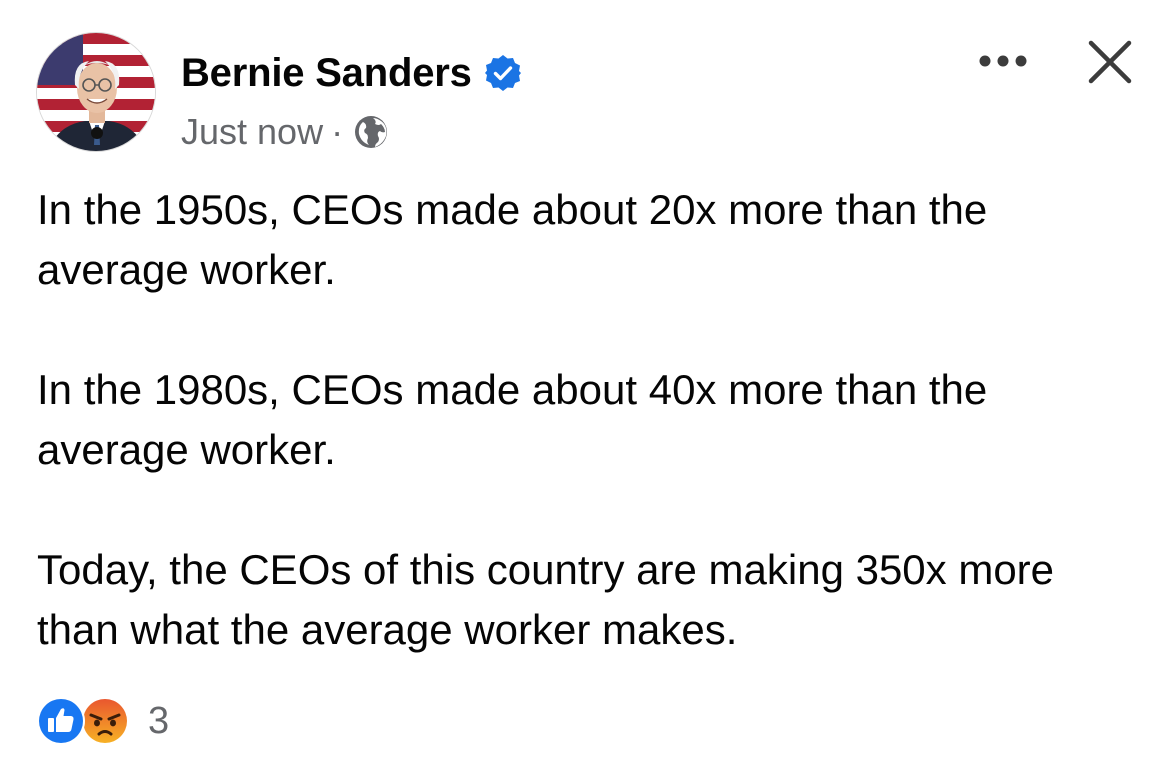 The height and width of the screenshot is (772, 1170). I want to click on more-options-icon, so click(1003, 61).